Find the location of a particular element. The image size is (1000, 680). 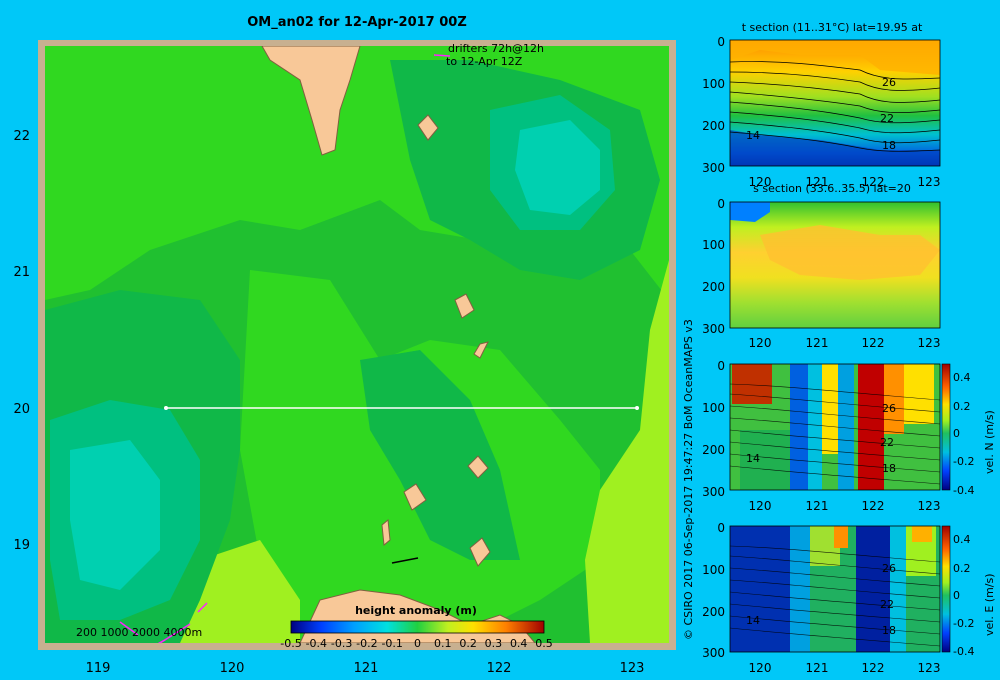

map-x-tick: 123 is located at coordinates (632, 668).